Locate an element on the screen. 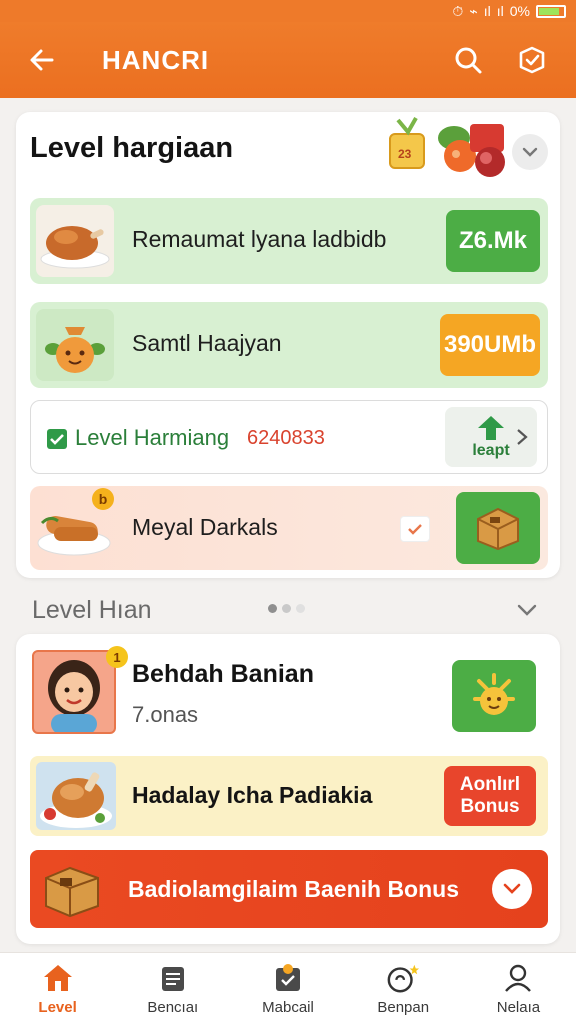 The width and height of the screenshot is (576, 1024). nav-item-bencai: Bencıaı is located at coordinates (172, 988).